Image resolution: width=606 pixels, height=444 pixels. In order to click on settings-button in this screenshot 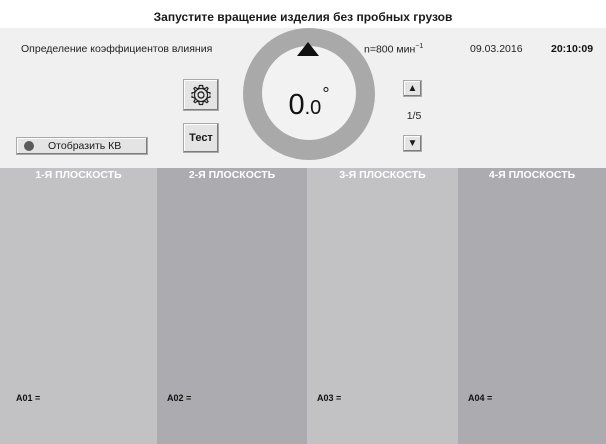, I will do `click(201, 95)`.